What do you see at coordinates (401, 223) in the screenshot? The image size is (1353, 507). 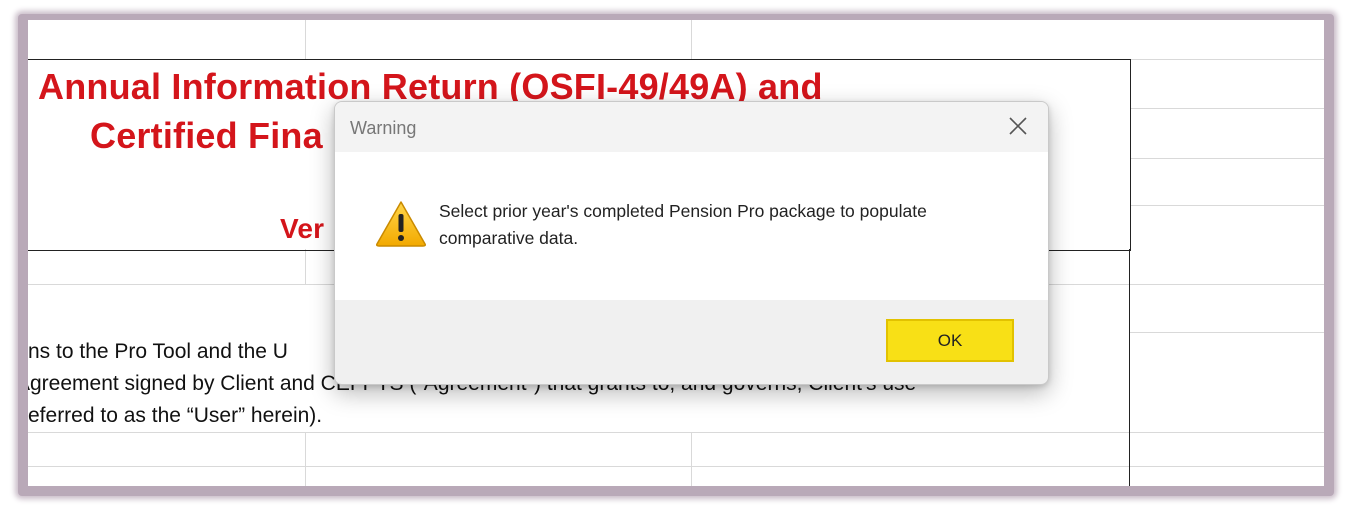 I see `warning-triangle-icon` at bounding box center [401, 223].